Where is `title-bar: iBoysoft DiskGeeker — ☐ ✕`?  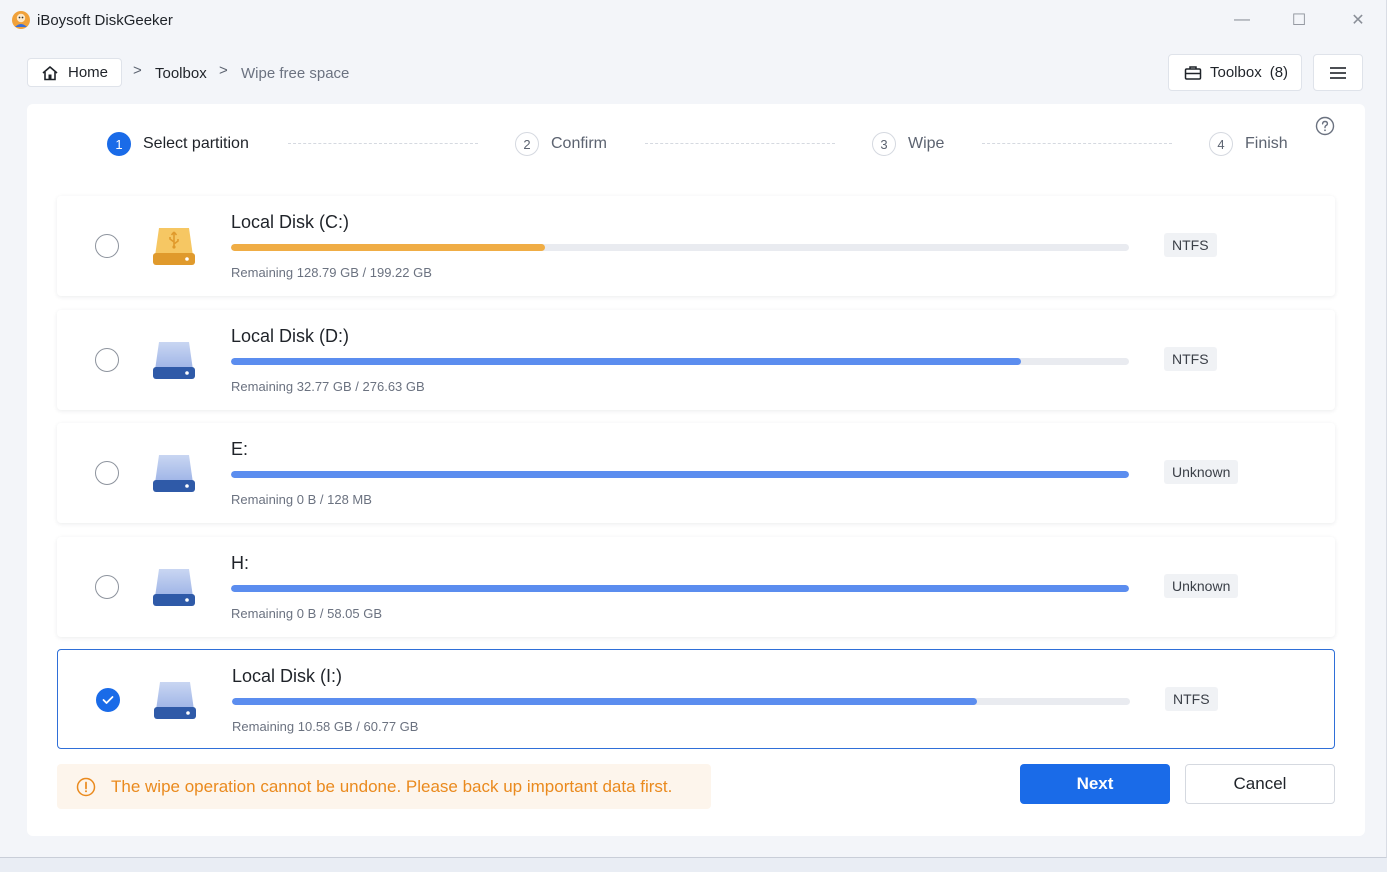 title-bar: iBoysoft DiskGeeker — ☐ ✕ is located at coordinates (693, 20).